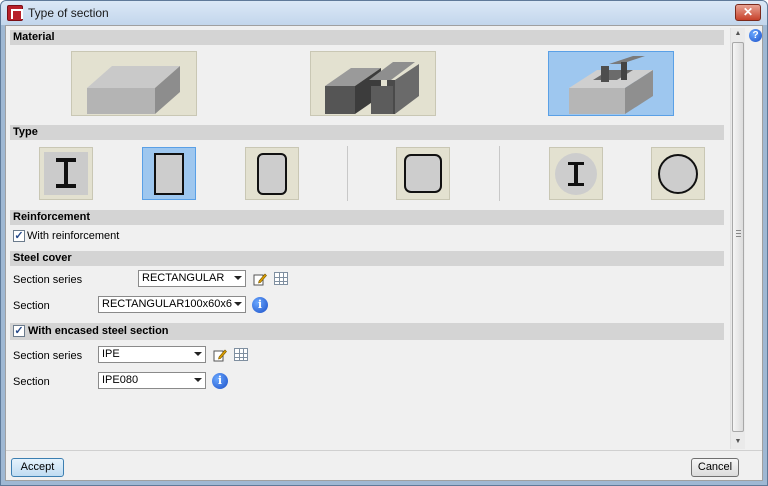  What do you see at coordinates (31, 382) in the screenshot?
I see `encased-section-label: Section` at bounding box center [31, 382].